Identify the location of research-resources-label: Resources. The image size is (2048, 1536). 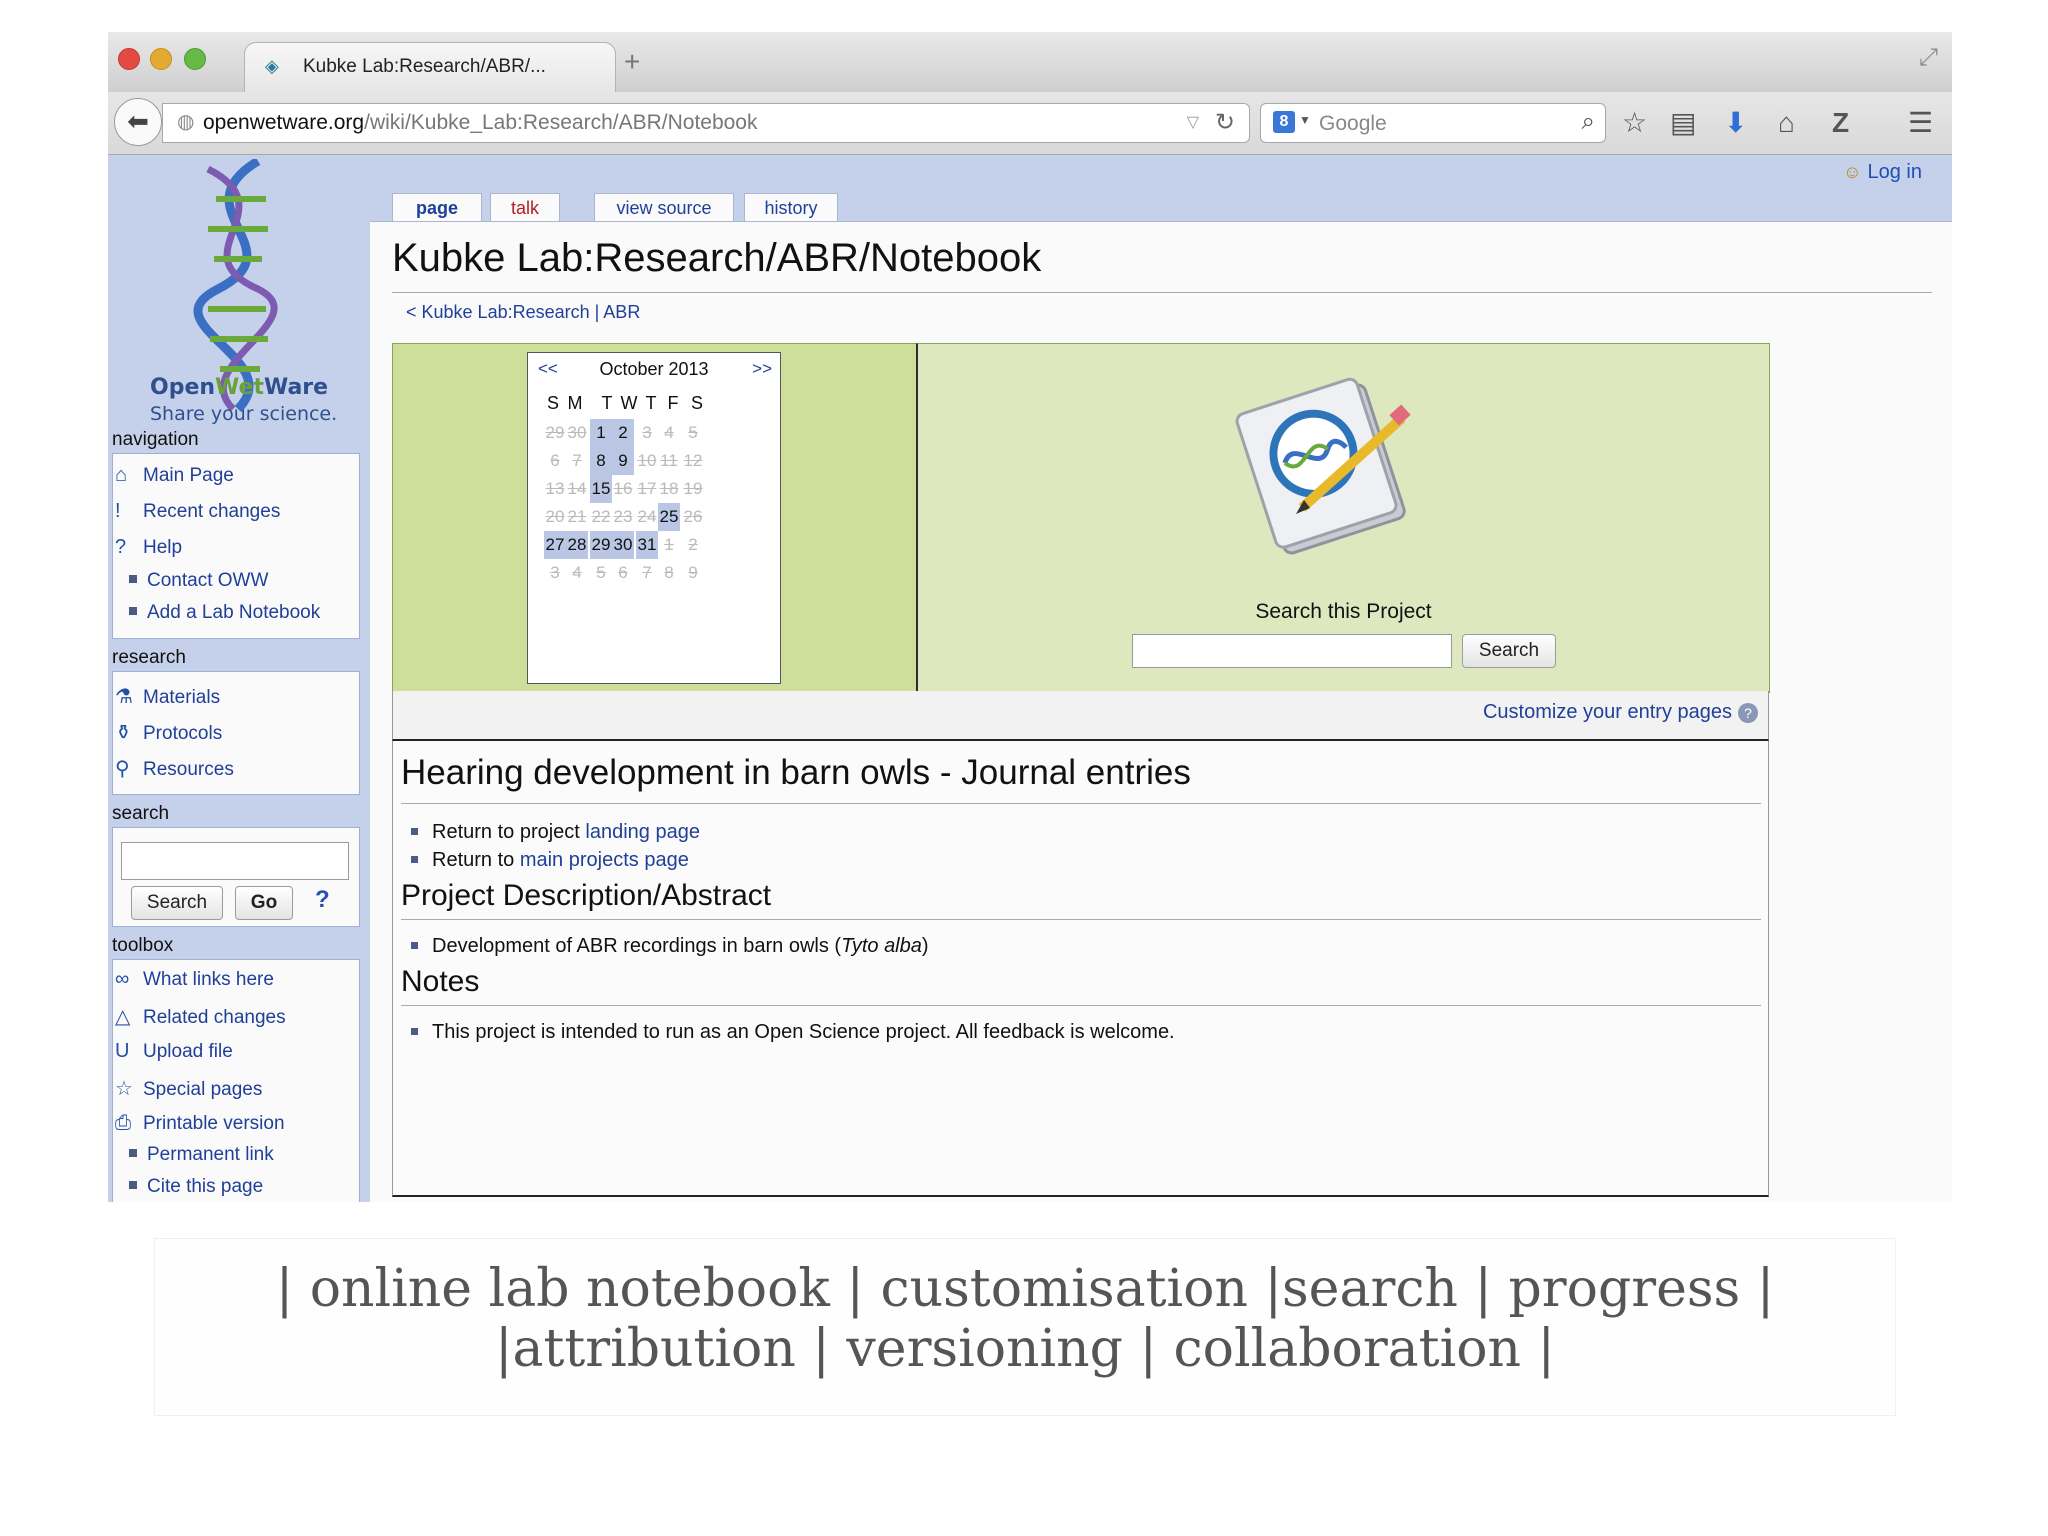
(188, 769).